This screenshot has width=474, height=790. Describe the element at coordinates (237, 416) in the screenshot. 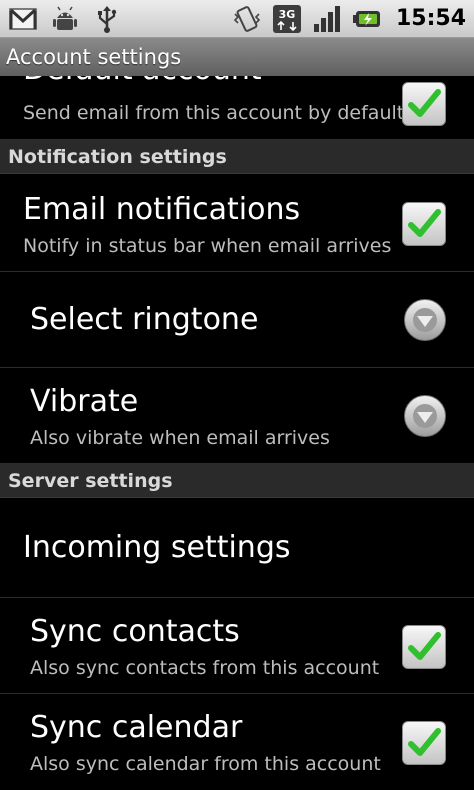

I see `setting-vibrate: Vibrate Also vibrate when email arrives` at that location.